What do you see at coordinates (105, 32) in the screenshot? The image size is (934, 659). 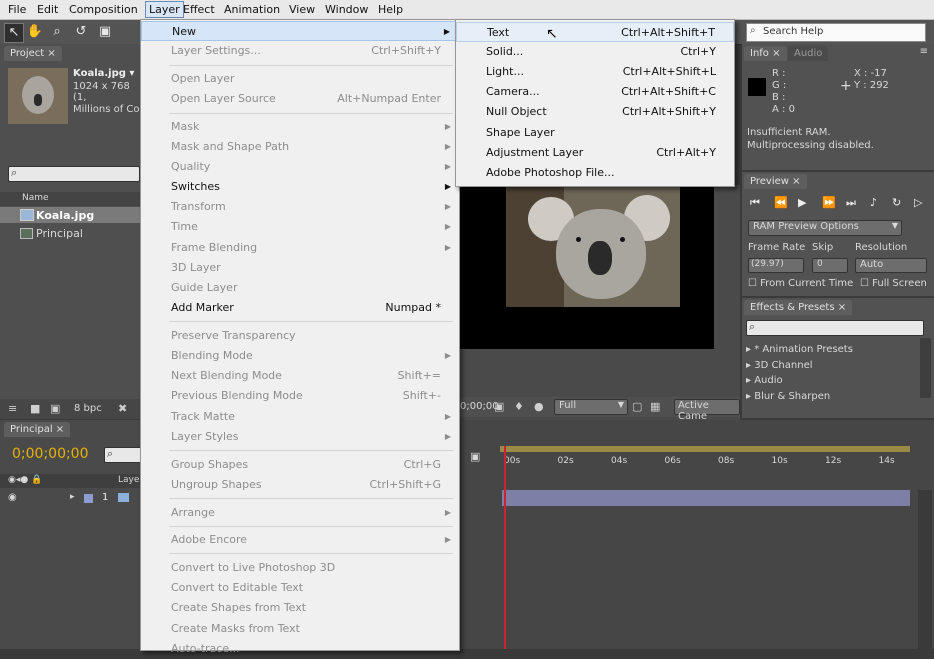 I see `camera-tool-icon: ▣` at bounding box center [105, 32].